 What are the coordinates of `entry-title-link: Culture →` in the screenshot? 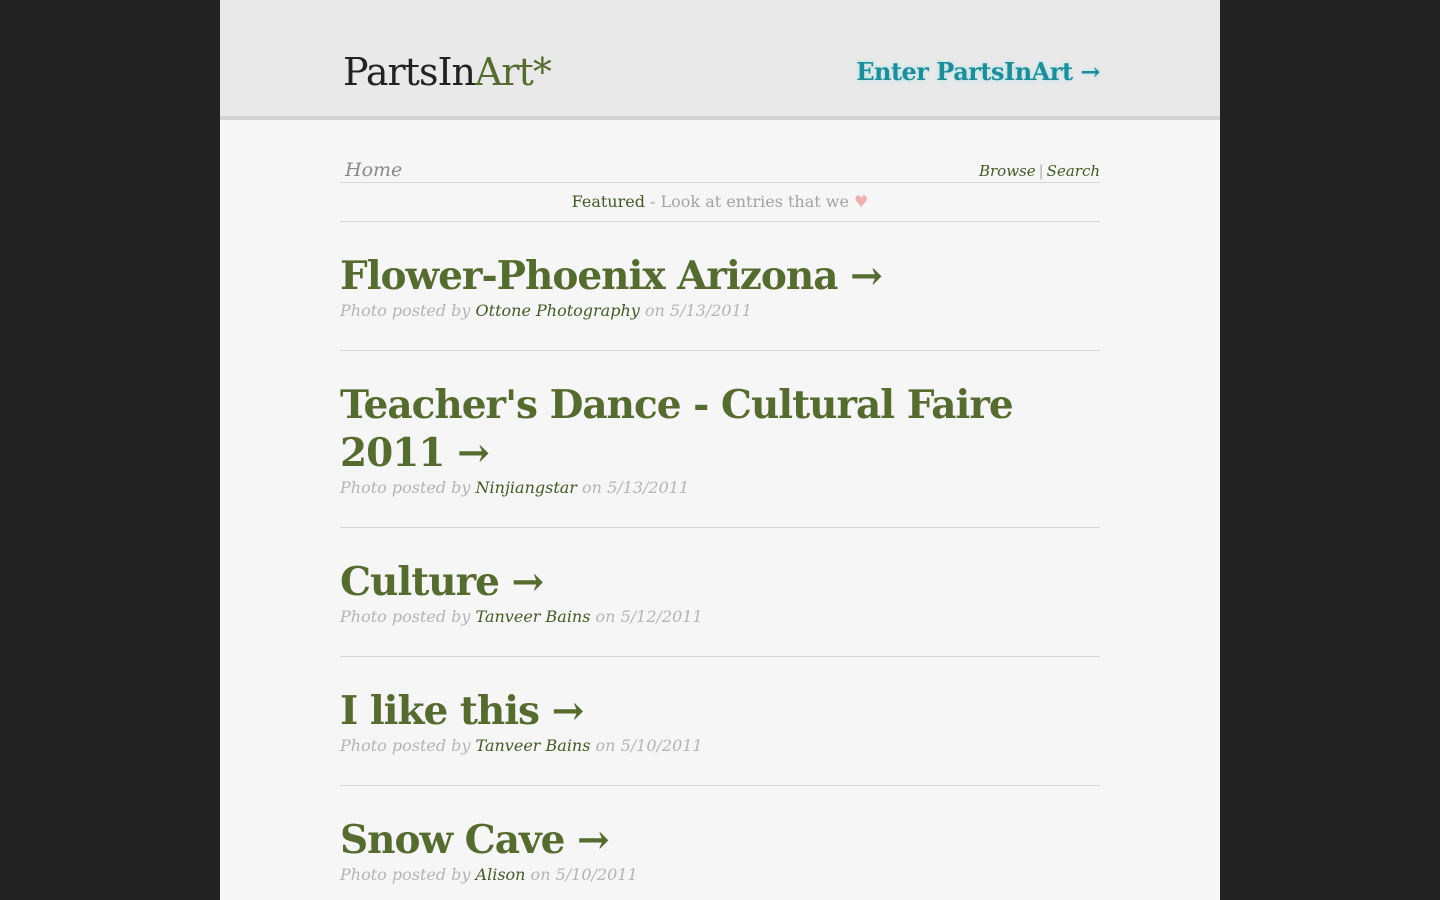 It's located at (720, 582).